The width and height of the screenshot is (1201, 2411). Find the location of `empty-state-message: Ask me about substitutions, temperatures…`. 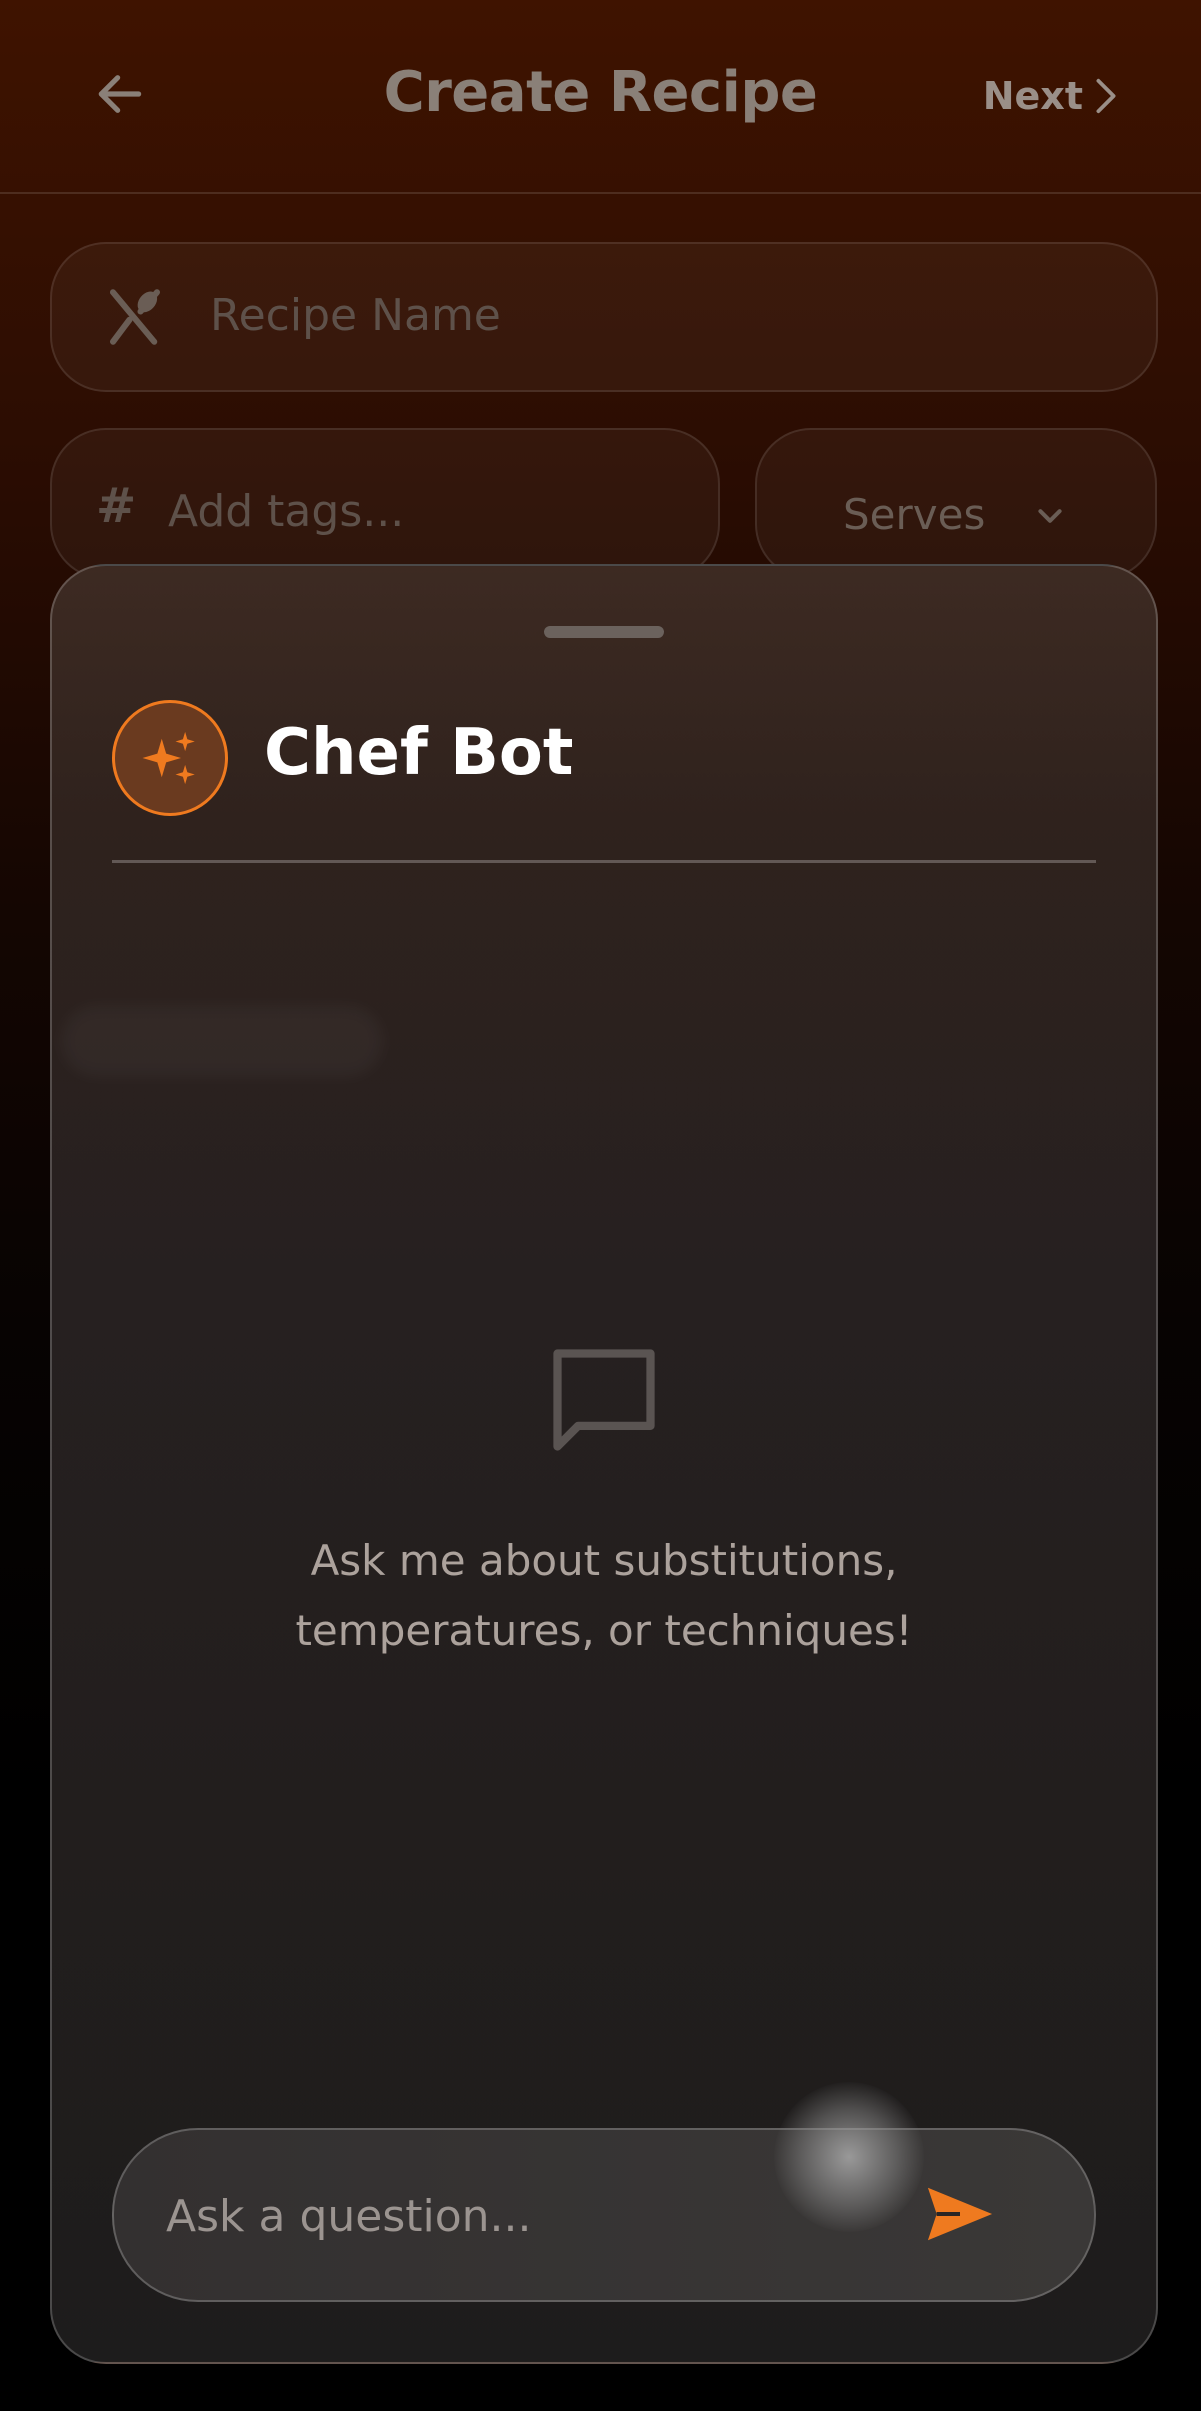

empty-state-message: Ask me about substitutions, temperatures… is located at coordinates (604, 1595).